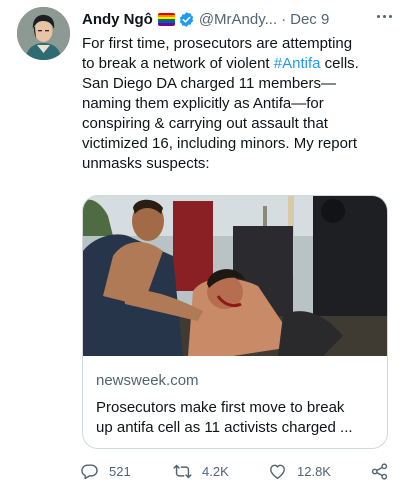  Describe the element at coordinates (105, 471) in the screenshot. I see `reply-button: 521` at that location.